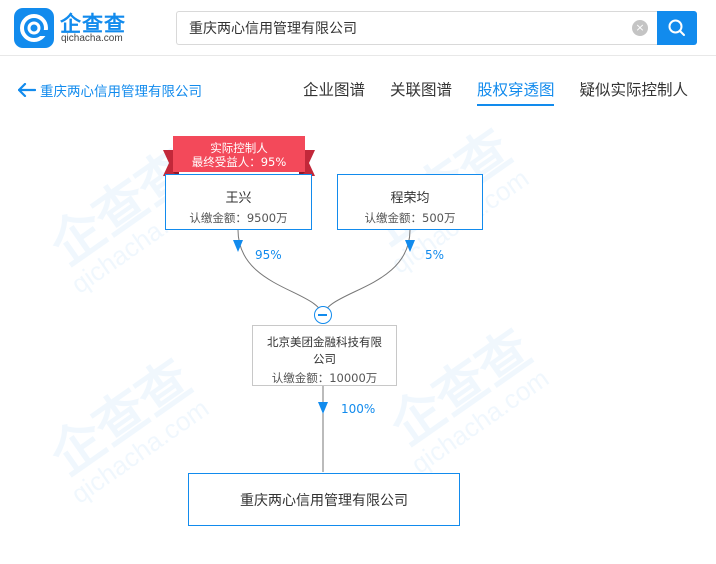 The height and width of the screenshot is (564, 716). I want to click on share-percent-label: 100%, so click(358, 409).